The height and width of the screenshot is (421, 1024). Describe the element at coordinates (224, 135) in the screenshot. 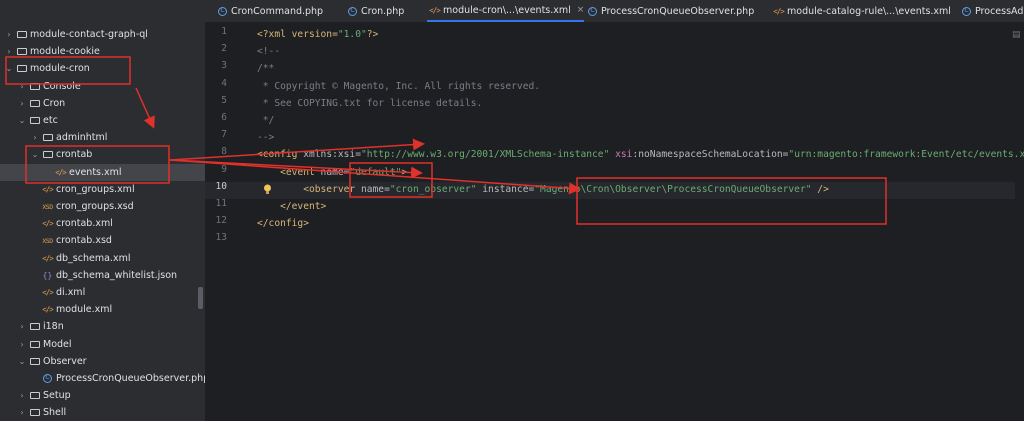

I see `line-number: 7` at that location.